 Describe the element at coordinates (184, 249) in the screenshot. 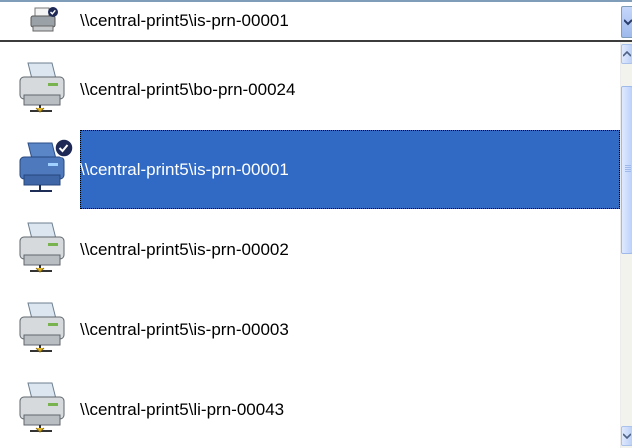

I see `printer-path-label: \\central-print5\is-prn-00002` at that location.